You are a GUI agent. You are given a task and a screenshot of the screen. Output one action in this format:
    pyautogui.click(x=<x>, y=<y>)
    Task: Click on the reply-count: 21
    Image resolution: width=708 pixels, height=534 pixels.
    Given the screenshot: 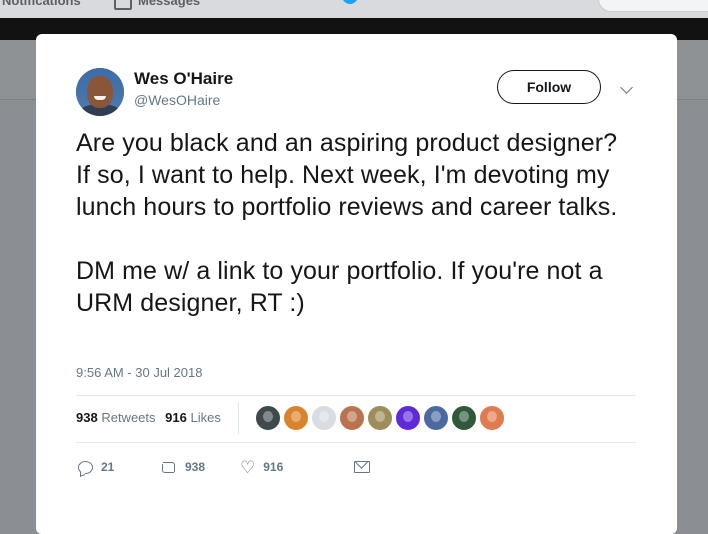 What is the action you would take?
    pyautogui.click(x=108, y=467)
    